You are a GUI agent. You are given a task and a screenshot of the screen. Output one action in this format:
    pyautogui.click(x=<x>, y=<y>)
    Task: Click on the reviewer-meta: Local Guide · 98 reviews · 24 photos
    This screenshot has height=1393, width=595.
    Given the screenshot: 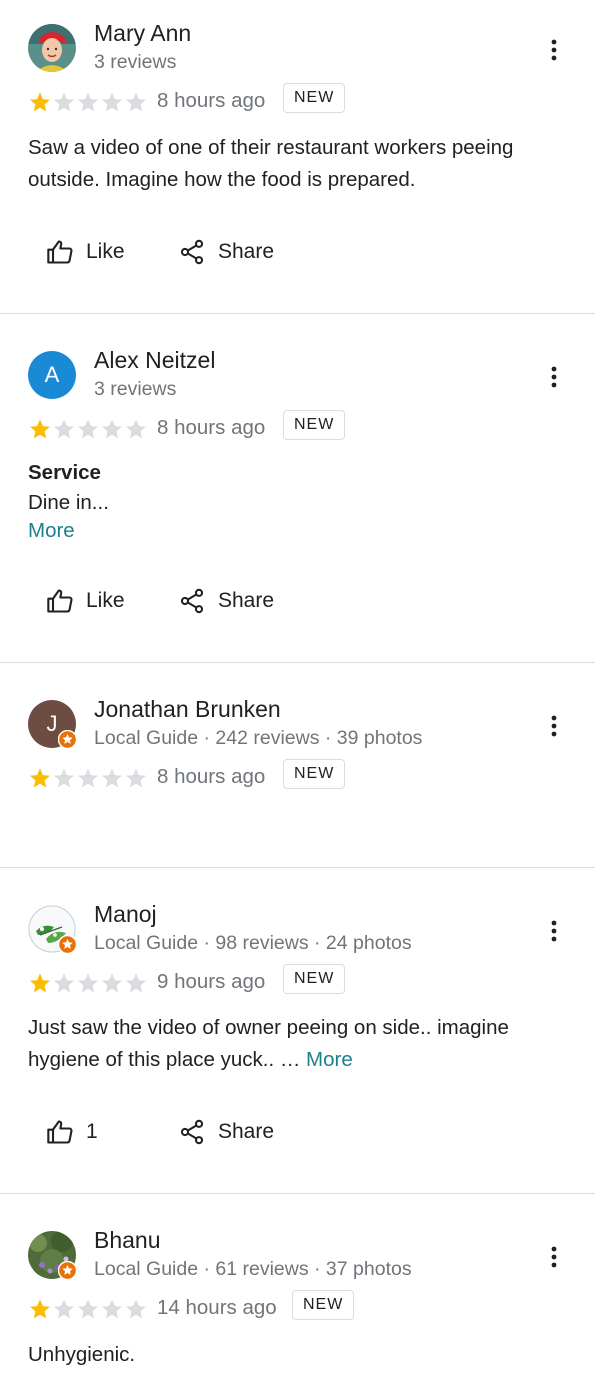 What is the action you would take?
    pyautogui.click(x=253, y=943)
    